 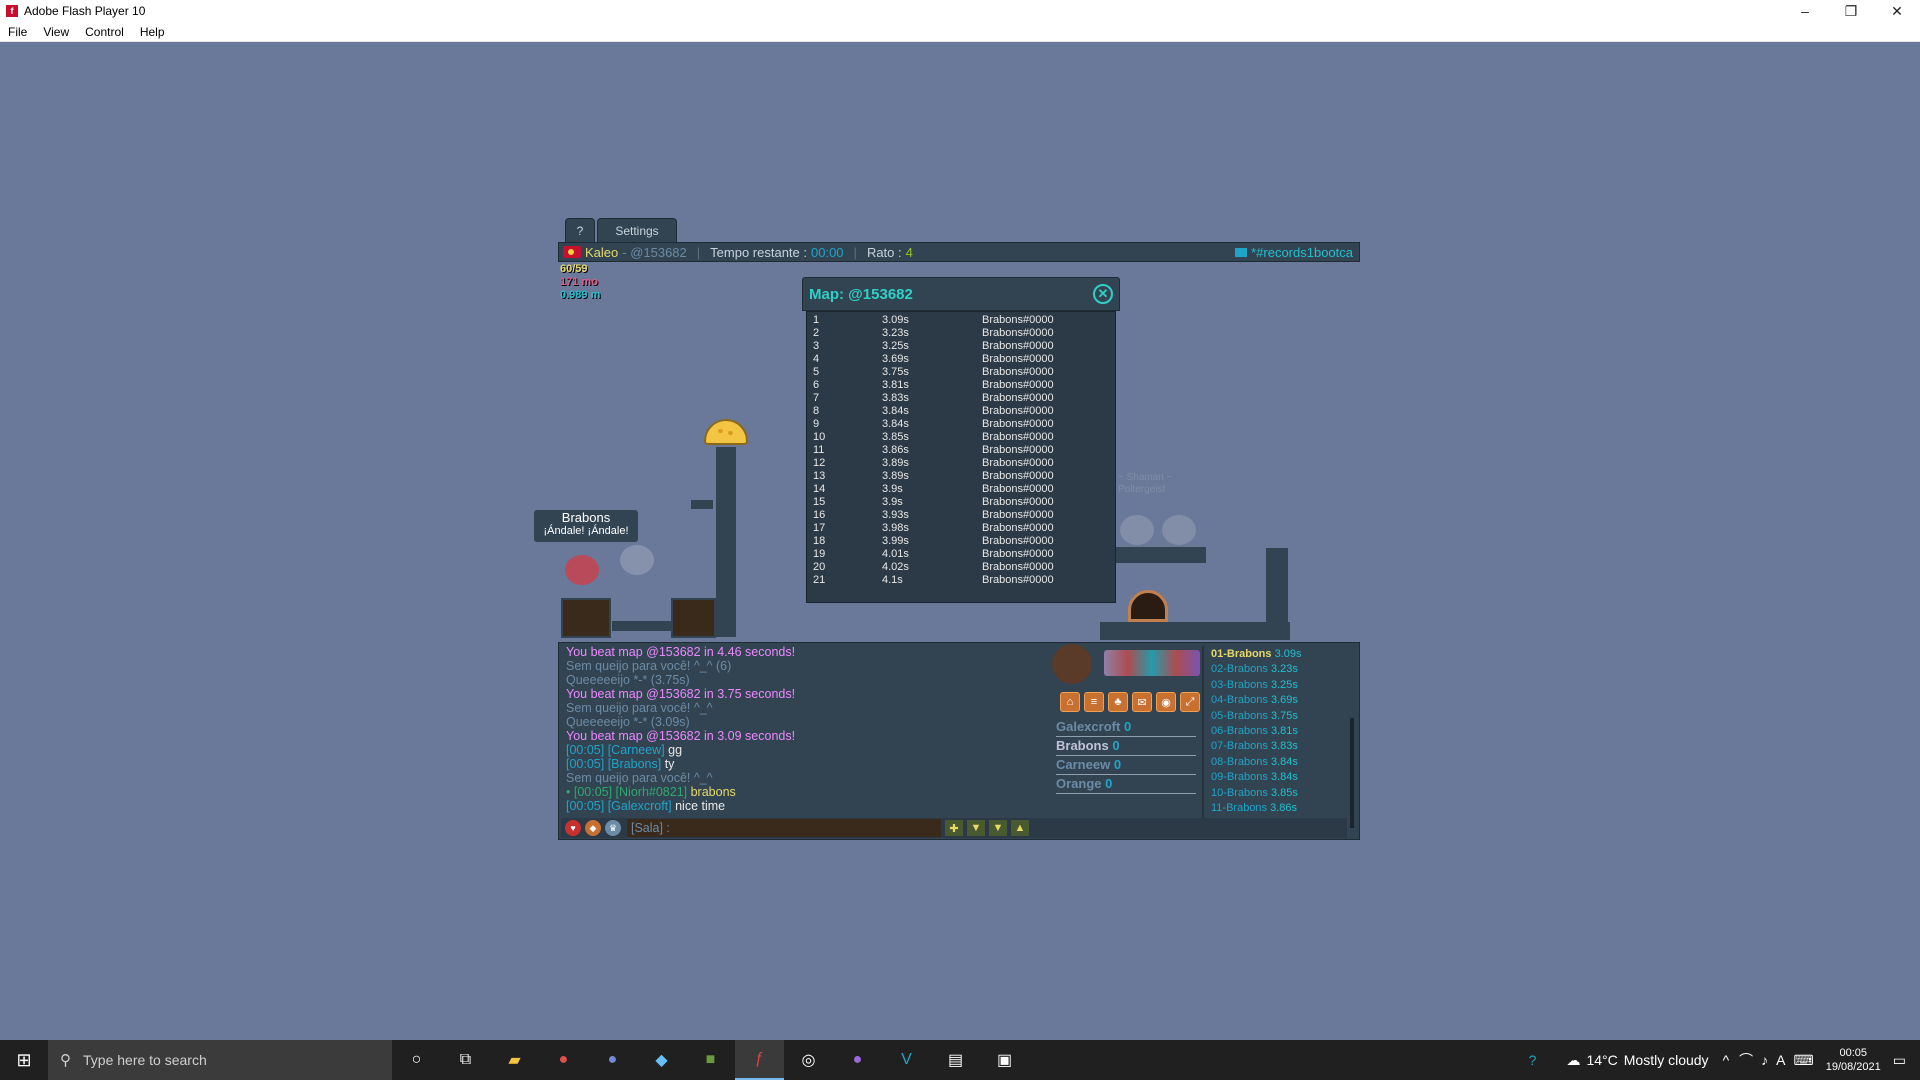 What do you see at coordinates (806, 792) in the screenshot?
I see `chat-message: • [00:05] [Niorh#0821] brabons` at bounding box center [806, 792].